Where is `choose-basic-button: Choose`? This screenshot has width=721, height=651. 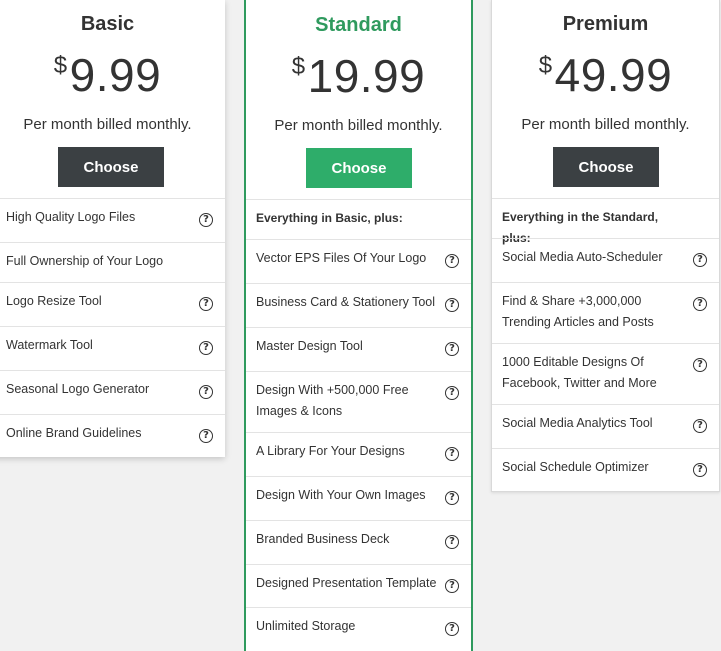
choose-basic-button: Choose is located at coordinates (111, 167).